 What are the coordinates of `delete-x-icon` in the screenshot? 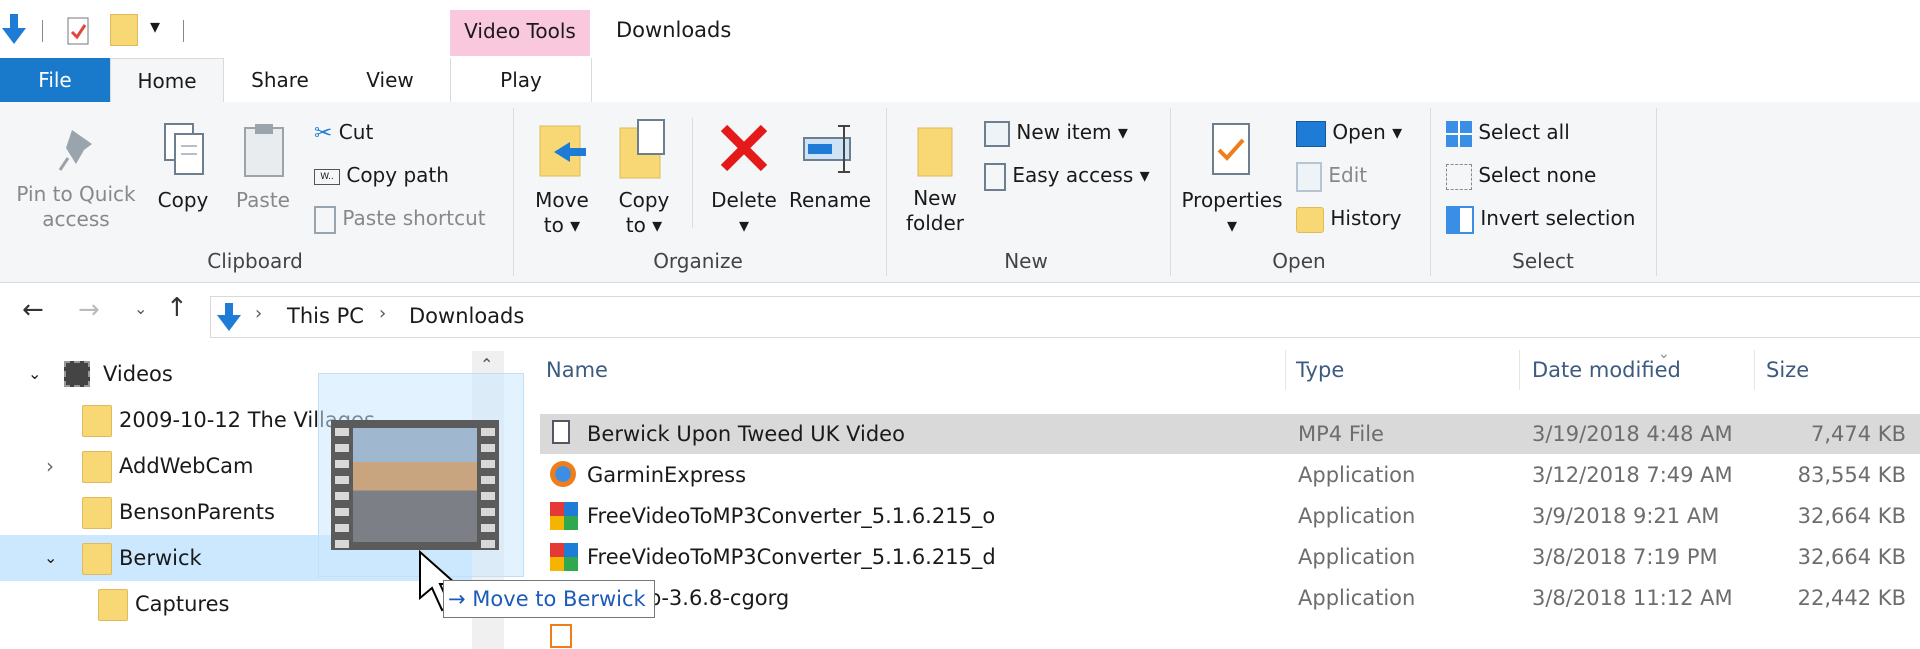 It's located at (744, 148).